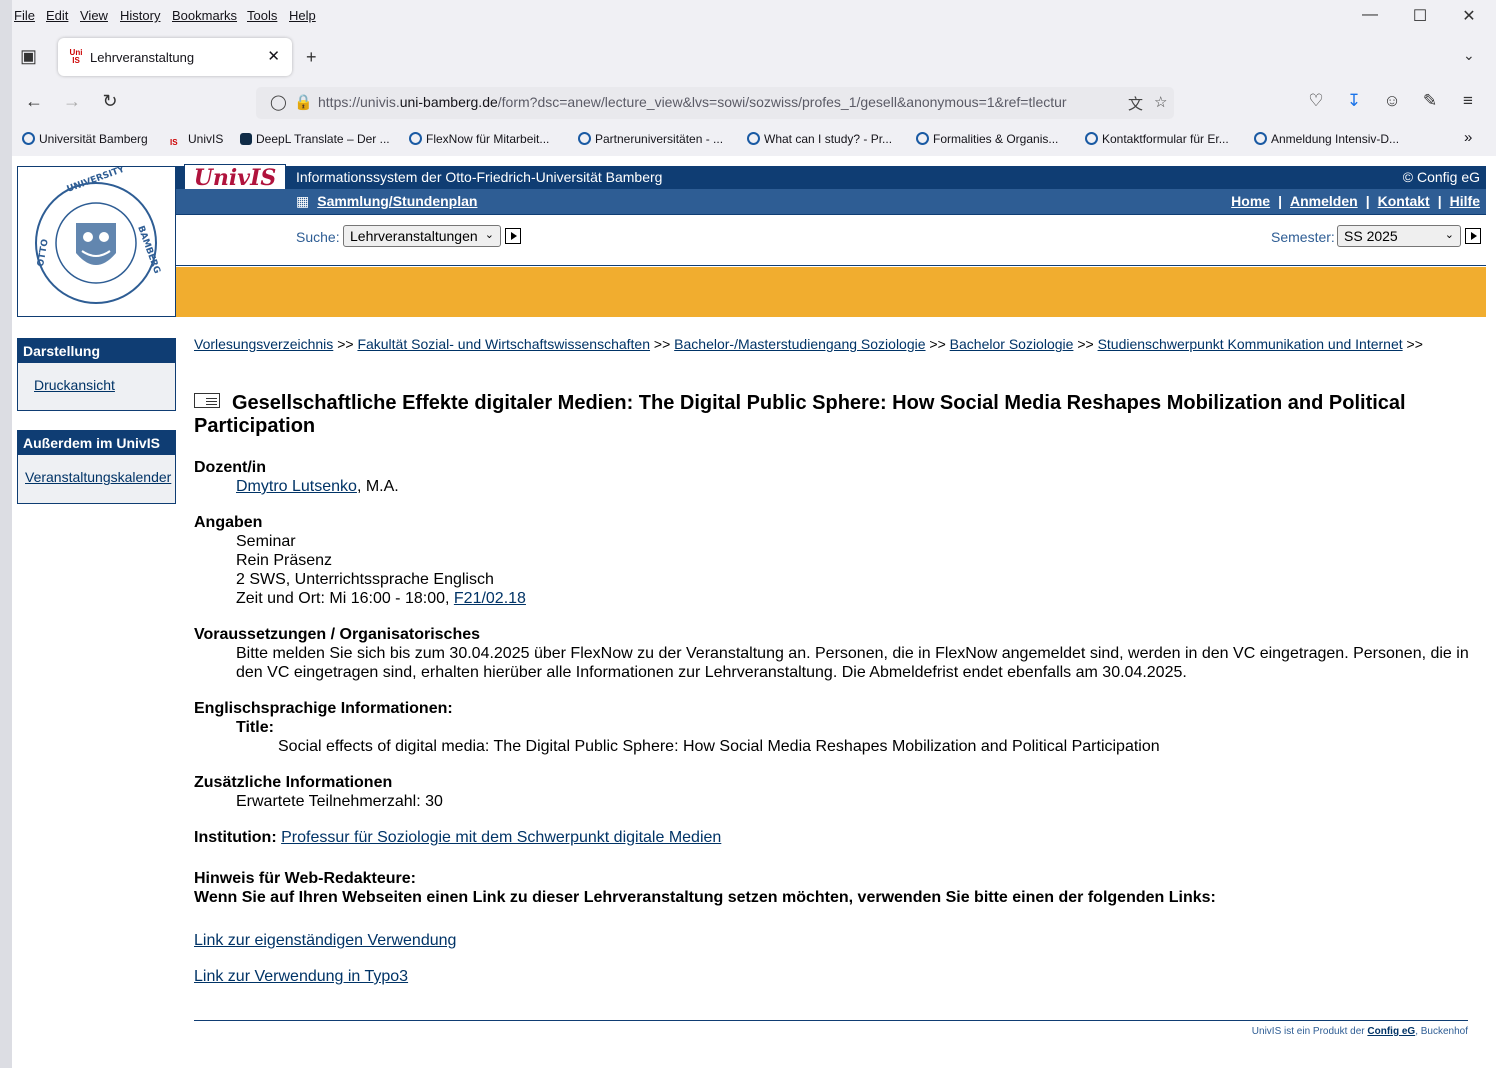  What do you see at coordinates (57, 15) in the screenshot?
I see `menu-edit: Edit` at bounding box center [57, 15].